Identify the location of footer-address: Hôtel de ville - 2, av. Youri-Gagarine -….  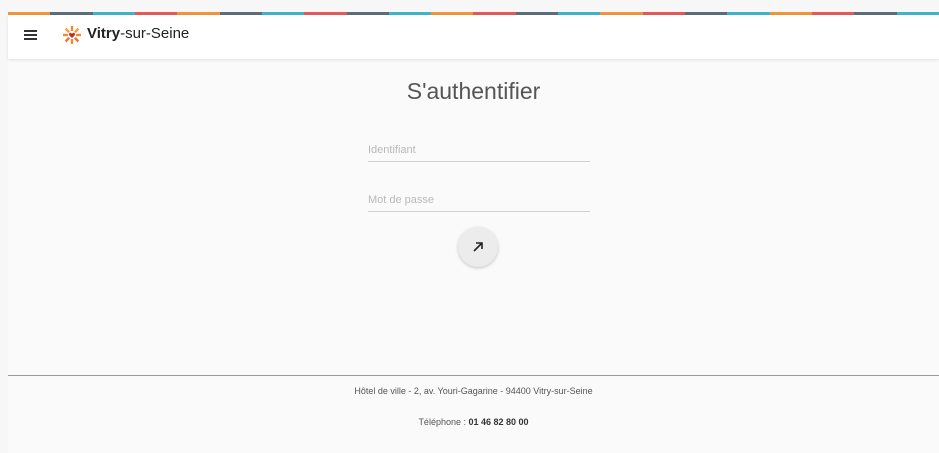
(473, 391).